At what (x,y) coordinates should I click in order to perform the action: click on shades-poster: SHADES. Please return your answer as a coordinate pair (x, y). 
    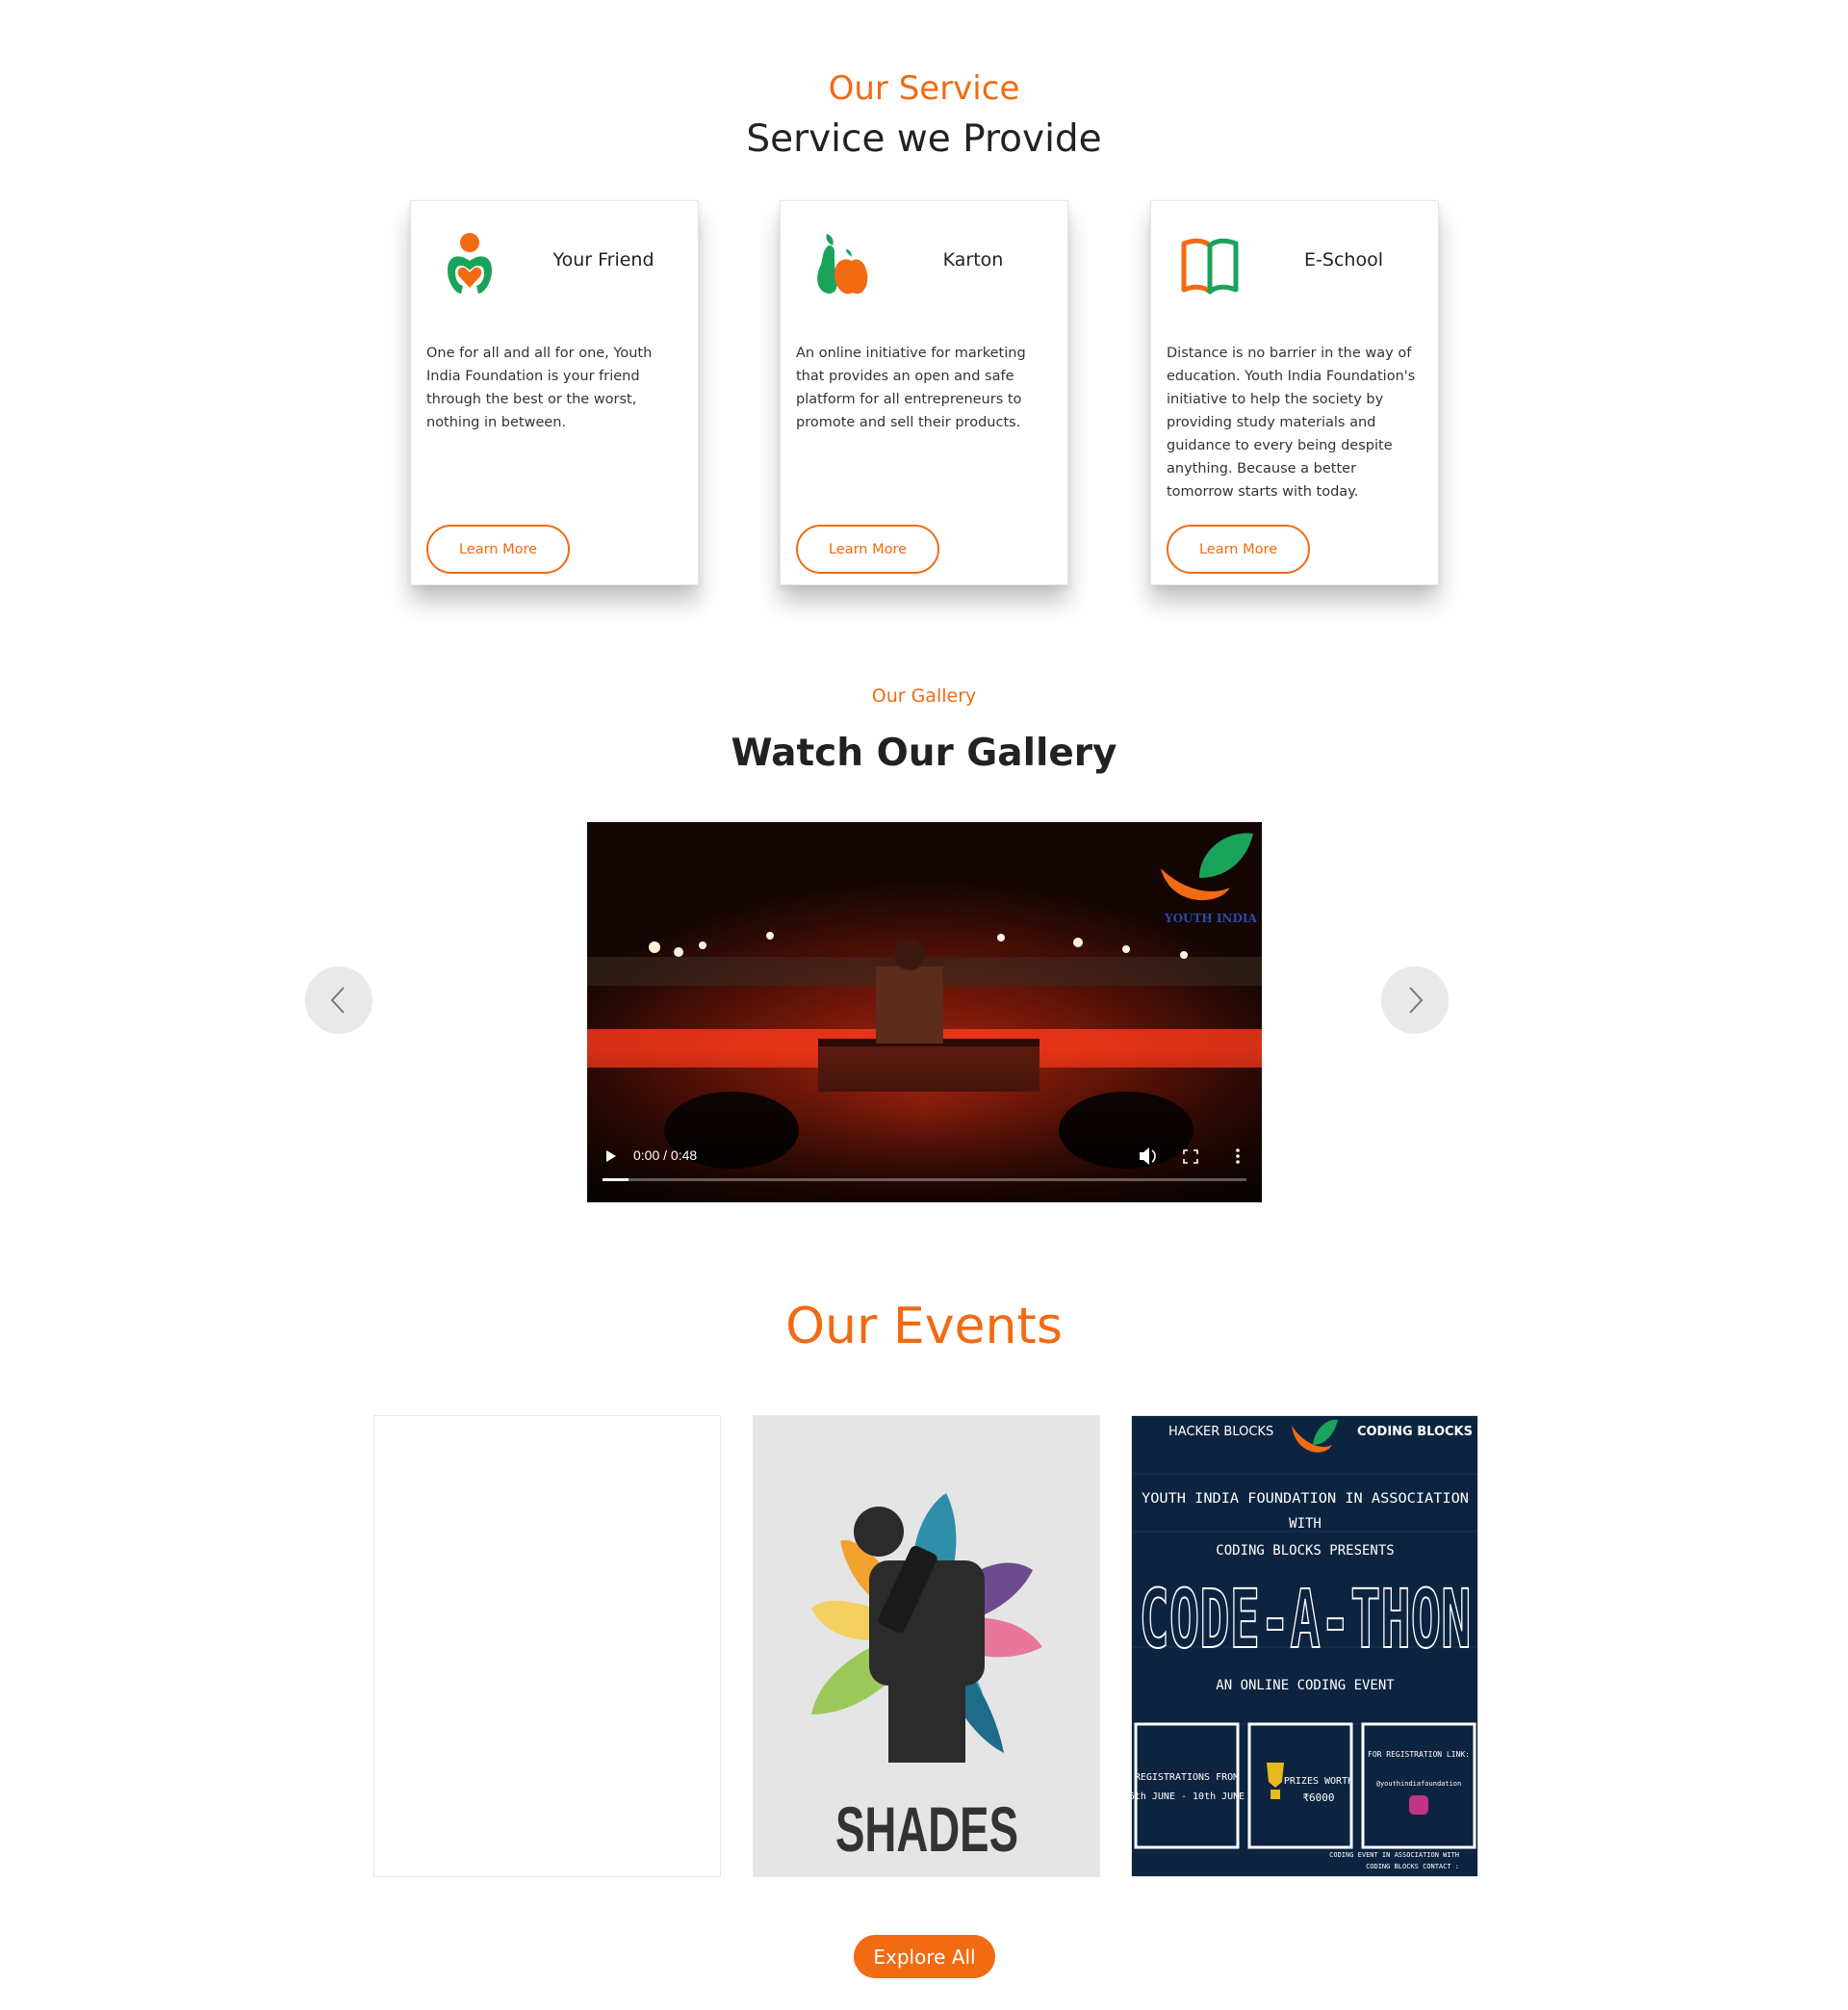
    Looking at the image, I should click on (926, 1646).